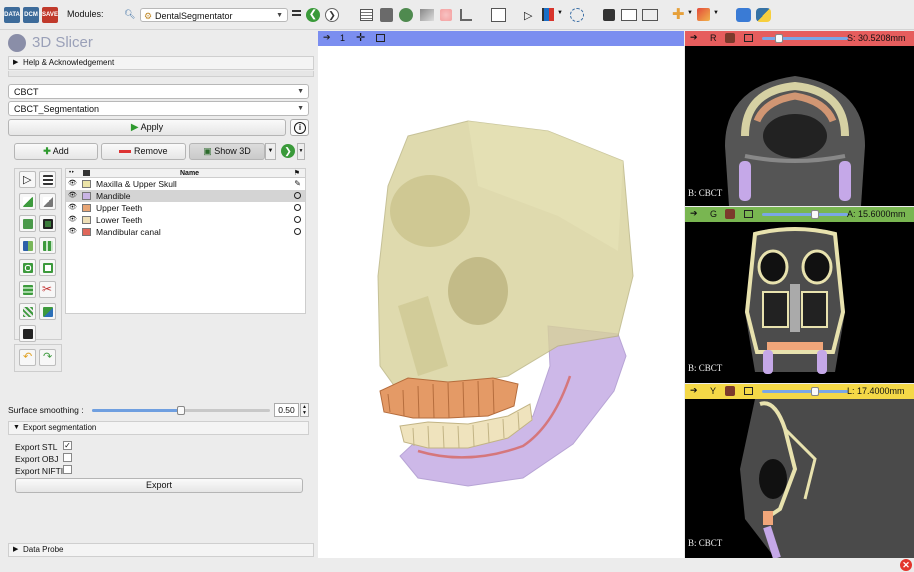 The width and height of the screenshot is (914, 572). What do you see at coordinates (304, 410) in the screenshot?
I see `smoothing-spinner: ▲ ▼` at bounding box center [304, 410].